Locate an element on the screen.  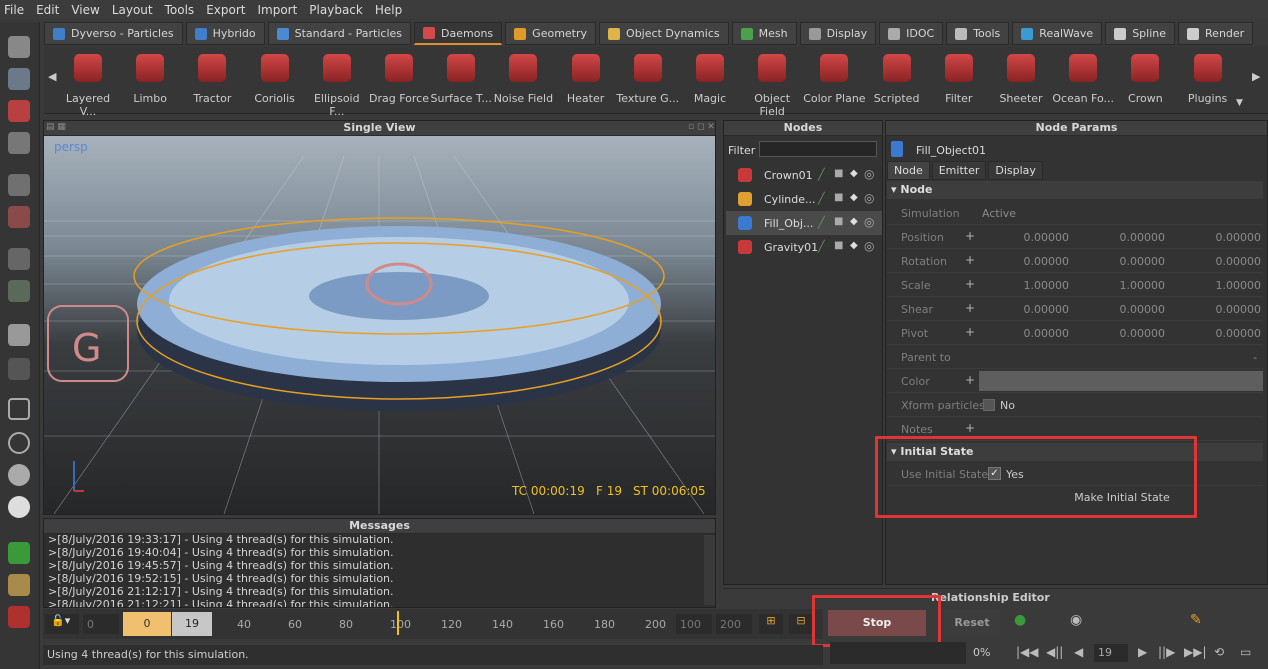
color-plus-icon: + is located at coordinates (970, 380).